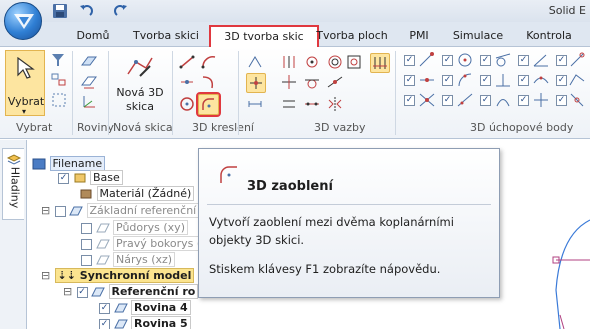 This screenshot has width=590, height=329. What do you see at coordinates (545, 234) in the screenshot?
I see `graphics-window` at bounding box center [545, 234].